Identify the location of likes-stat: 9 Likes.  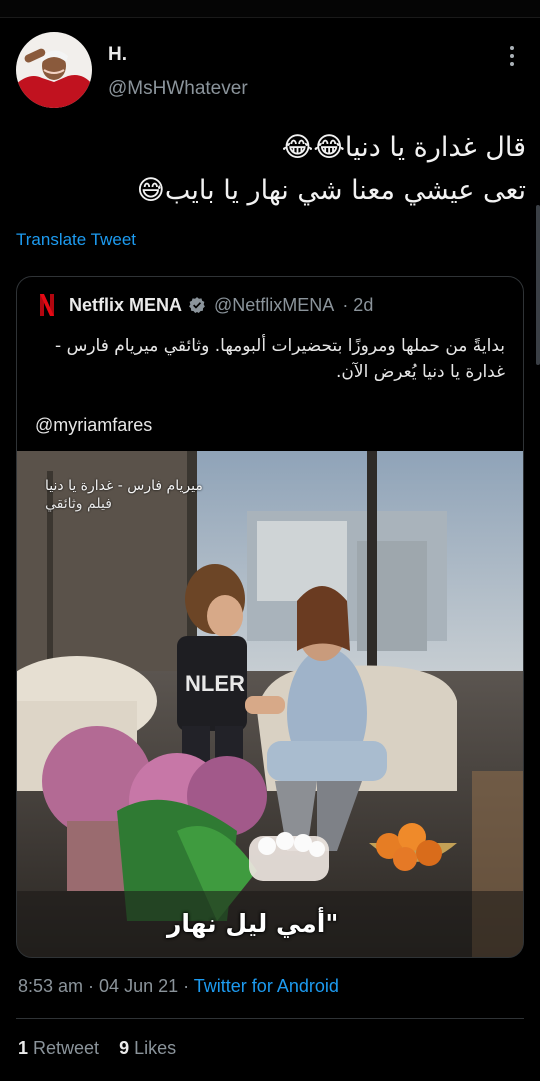
(147, 1048).